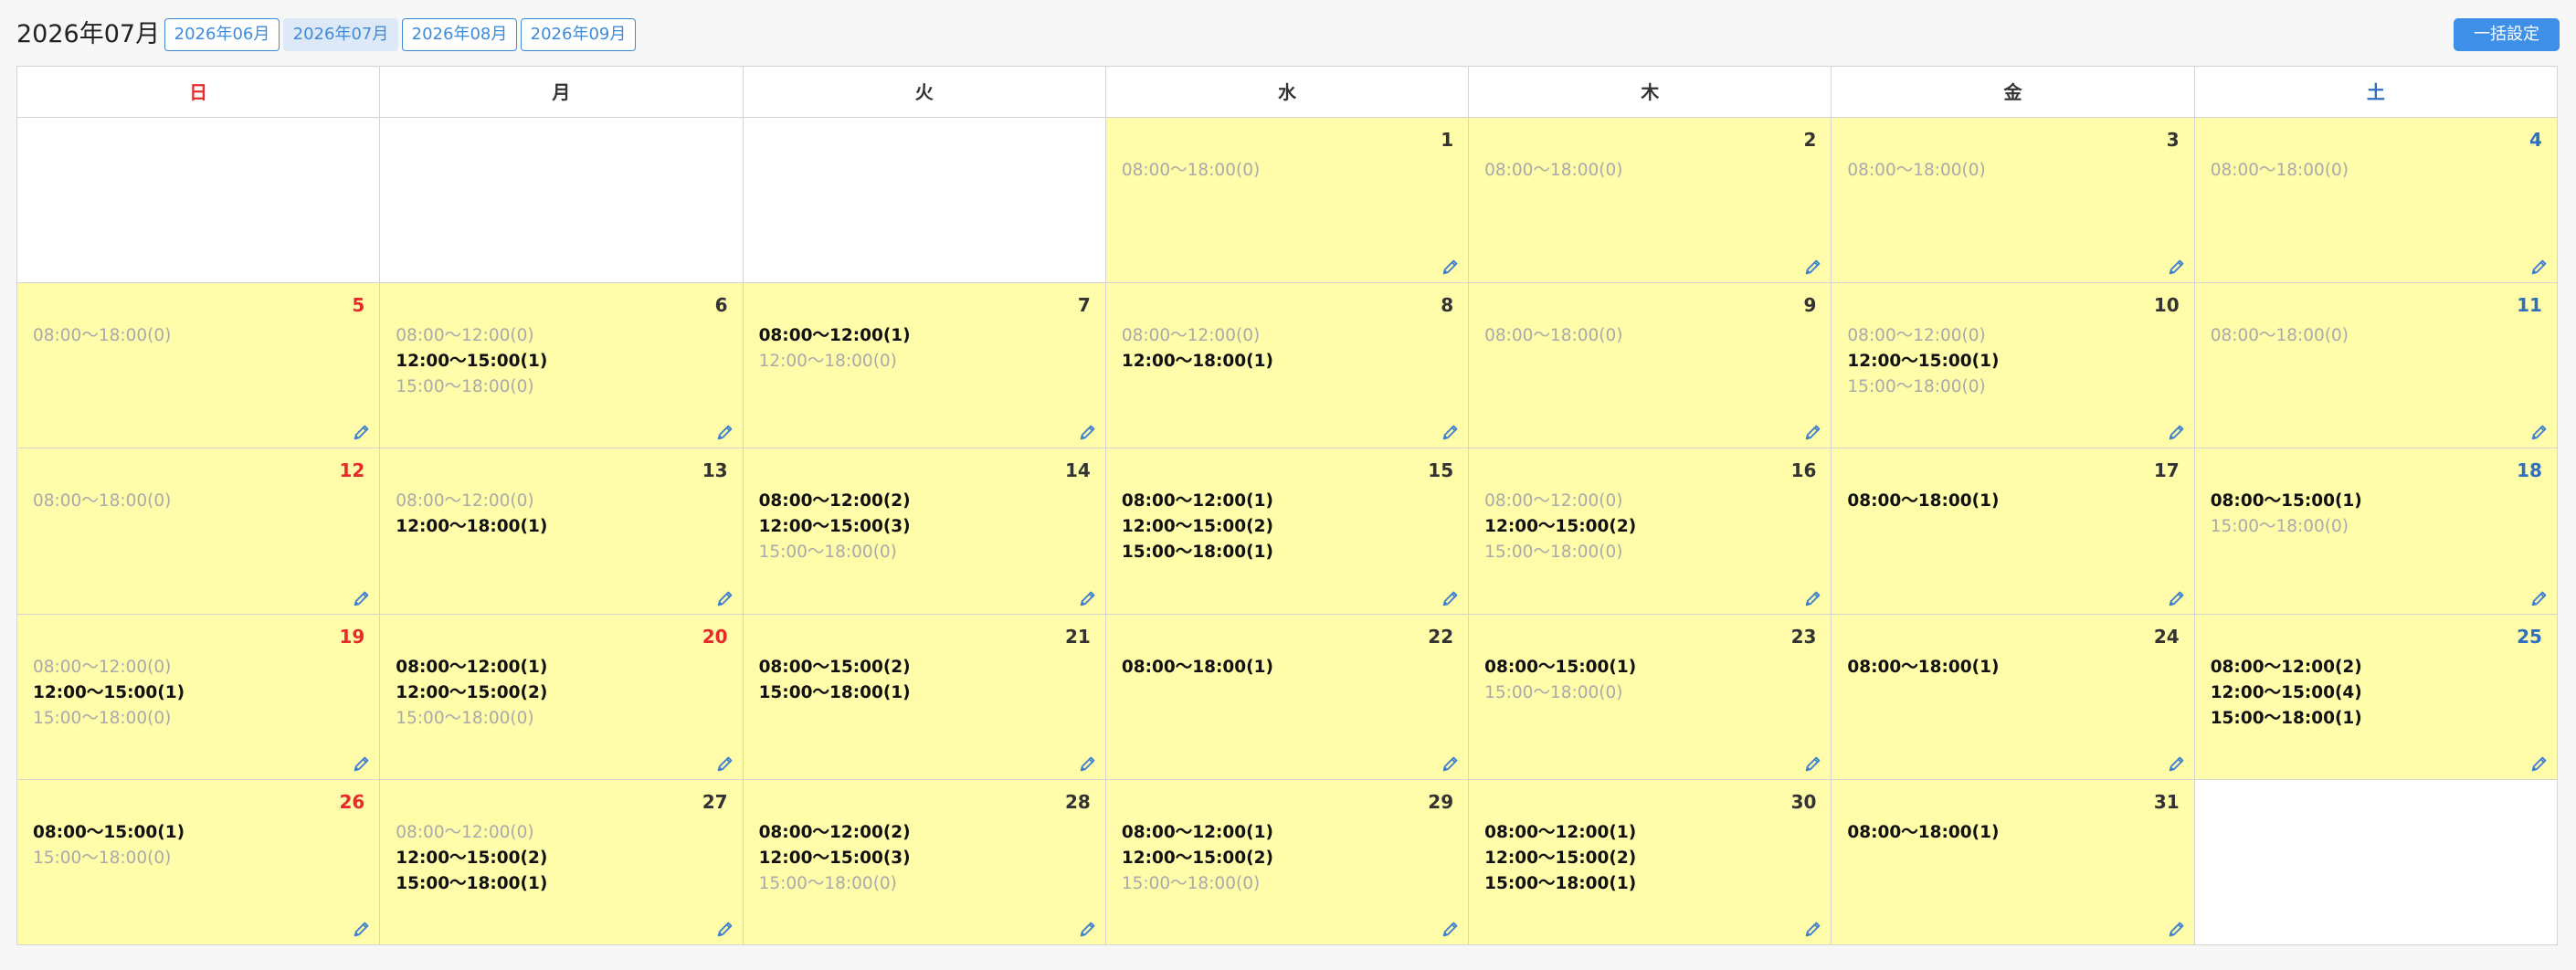  Describe the element at coordinates (835, 668) in the screenshot. I see `time-slot: 08:00〜15:00(2)` at that location.